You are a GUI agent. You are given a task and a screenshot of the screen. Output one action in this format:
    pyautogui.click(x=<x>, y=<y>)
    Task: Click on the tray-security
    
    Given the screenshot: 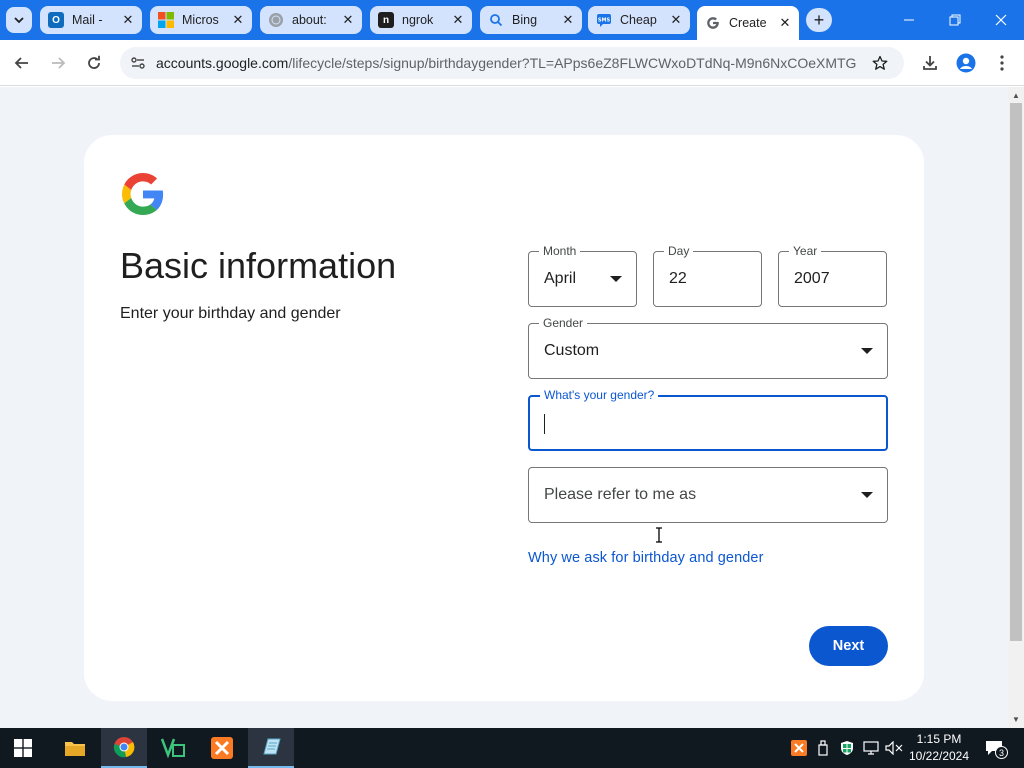 What is the action you would take?
    pyautogui.click(x=847, y=748)
    